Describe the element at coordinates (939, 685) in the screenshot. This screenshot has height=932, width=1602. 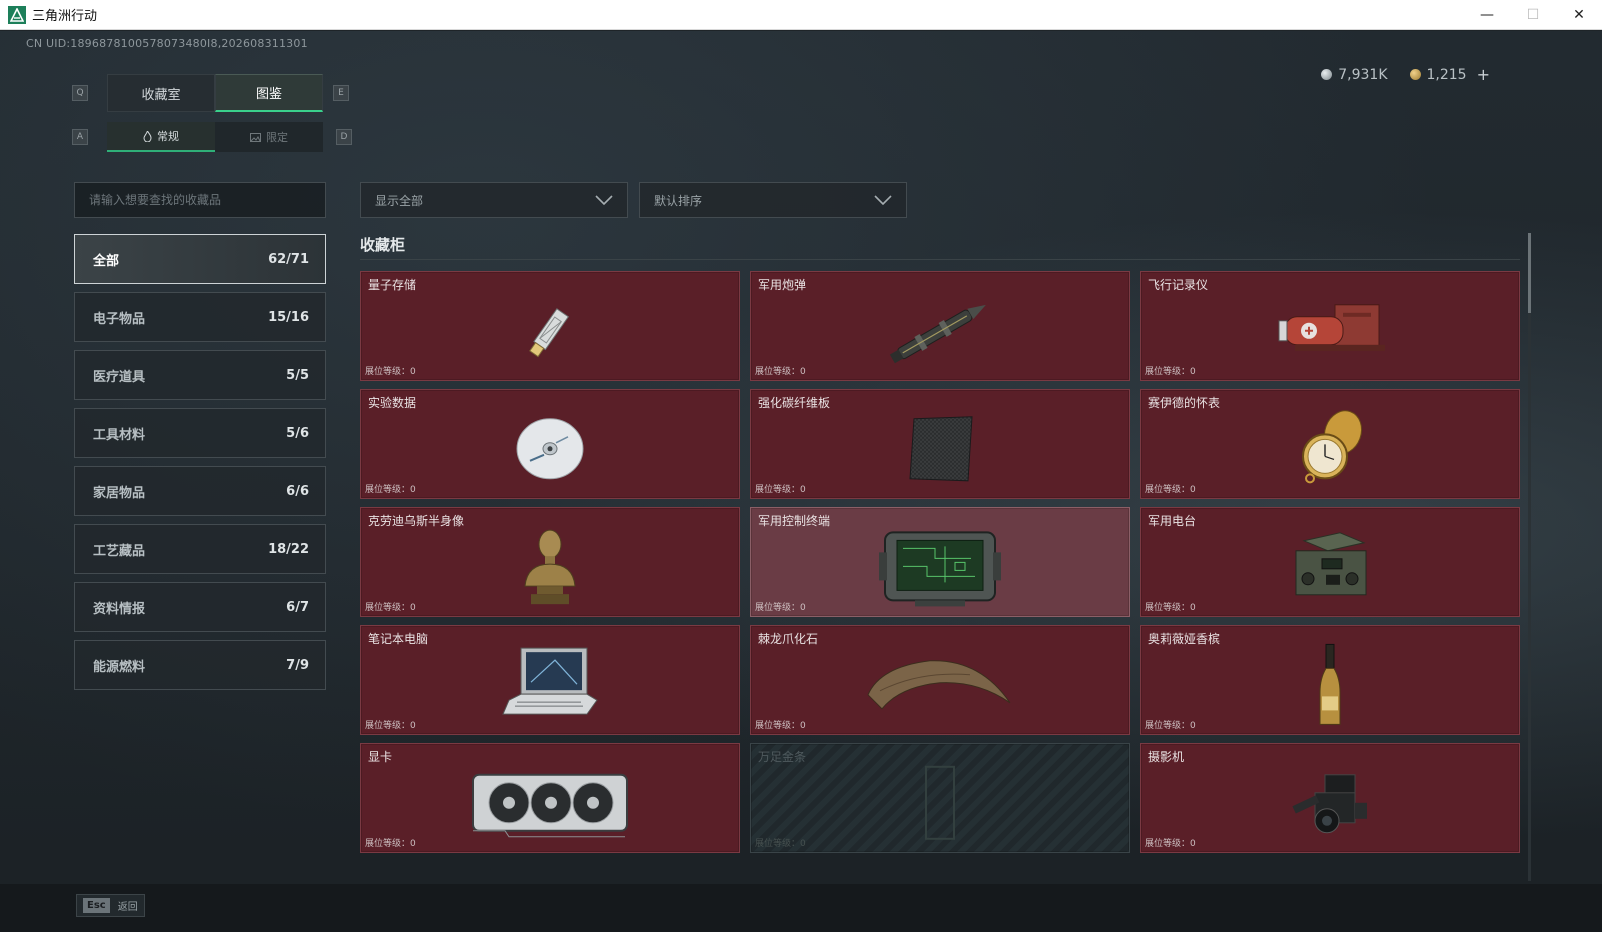
I see `claw-fossil-icon` at that location.